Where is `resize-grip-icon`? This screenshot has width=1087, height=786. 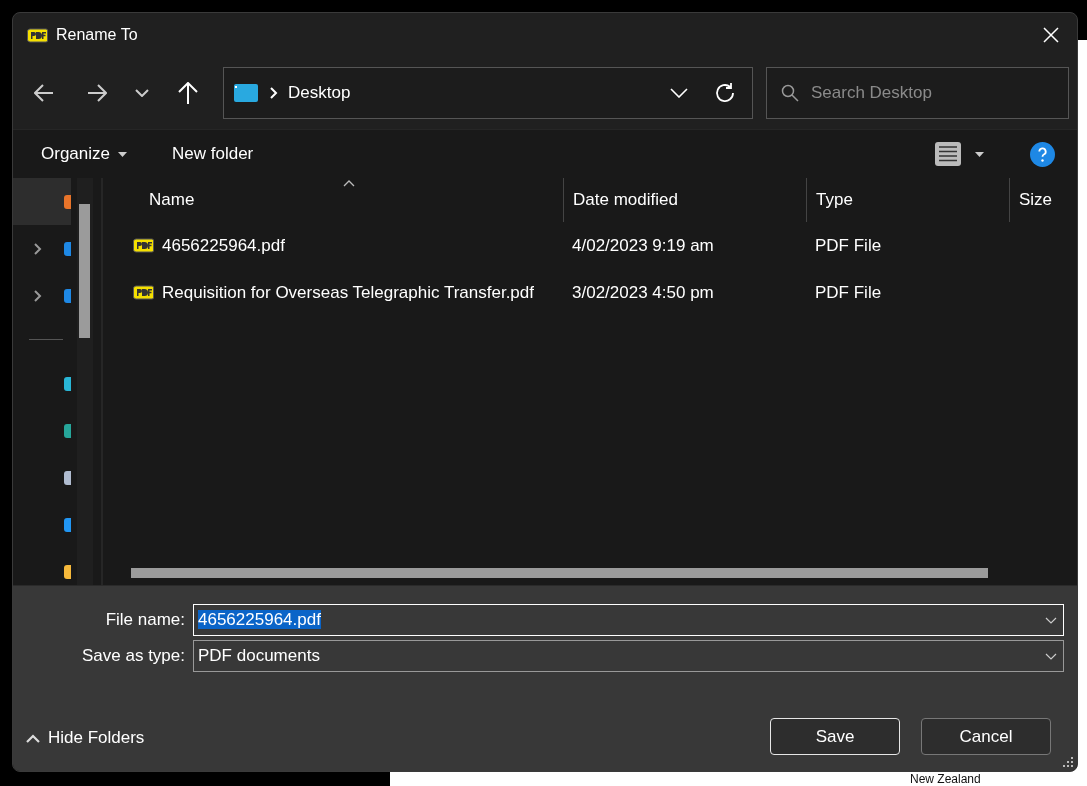
resize-grip-icon is located at coordinates (1068, 762).